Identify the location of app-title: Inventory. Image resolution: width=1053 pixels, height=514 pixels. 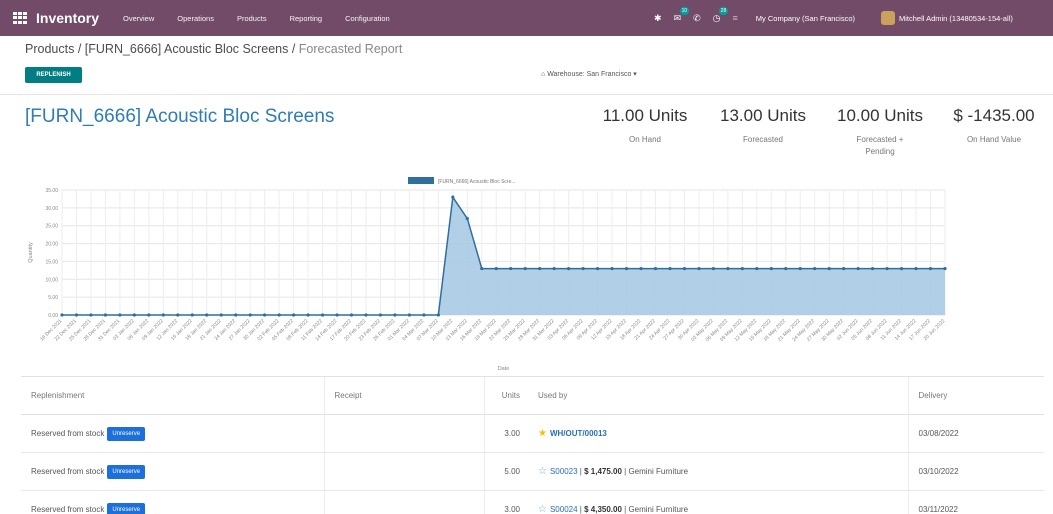
(67, 18).